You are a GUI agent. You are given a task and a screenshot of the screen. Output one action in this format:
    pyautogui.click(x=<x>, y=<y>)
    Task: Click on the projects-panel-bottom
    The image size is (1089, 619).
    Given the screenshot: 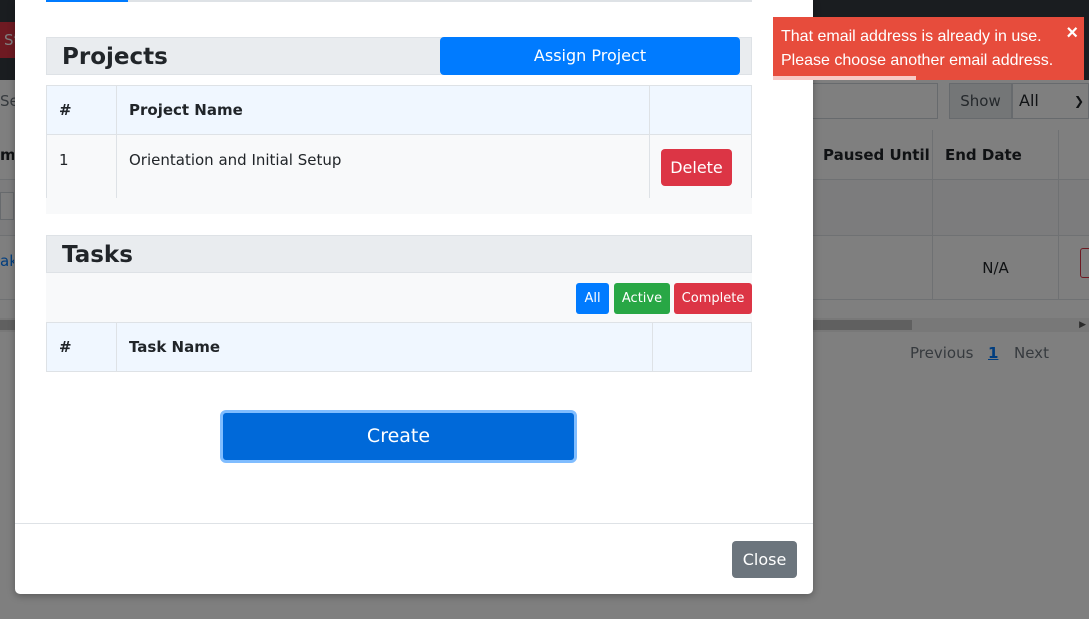 What is the action you would take?
    pyautogui.click(x=399, y=206)
    